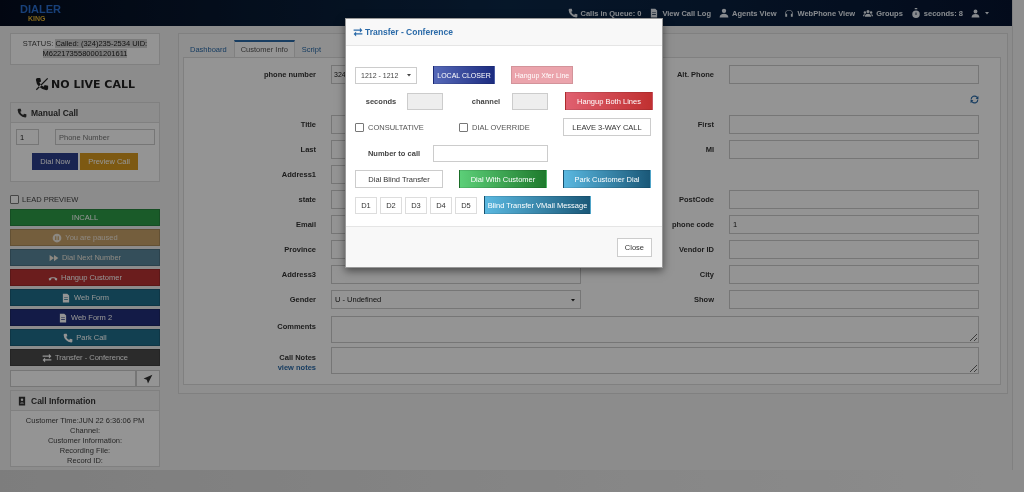  I want to click on send-icon, so click(148, 378).